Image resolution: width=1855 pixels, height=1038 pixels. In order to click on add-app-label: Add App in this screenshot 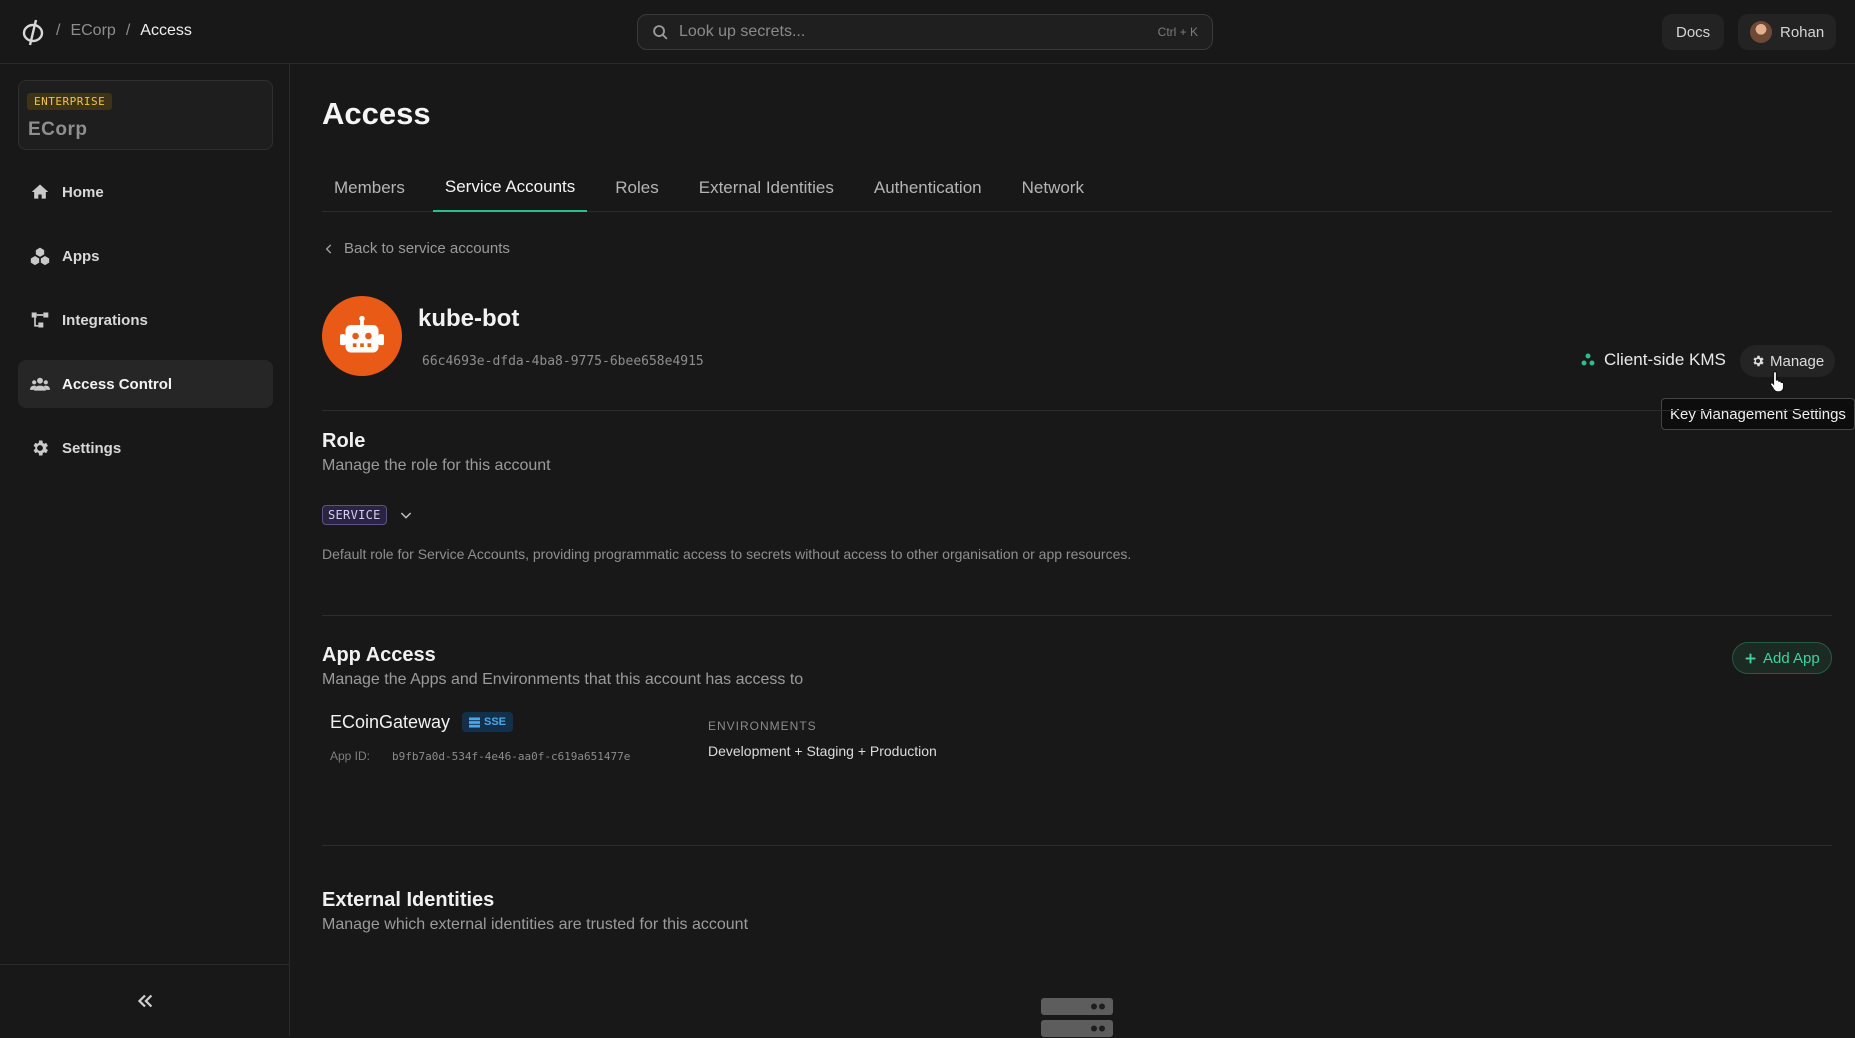, I will do `click(1791, 658)`.